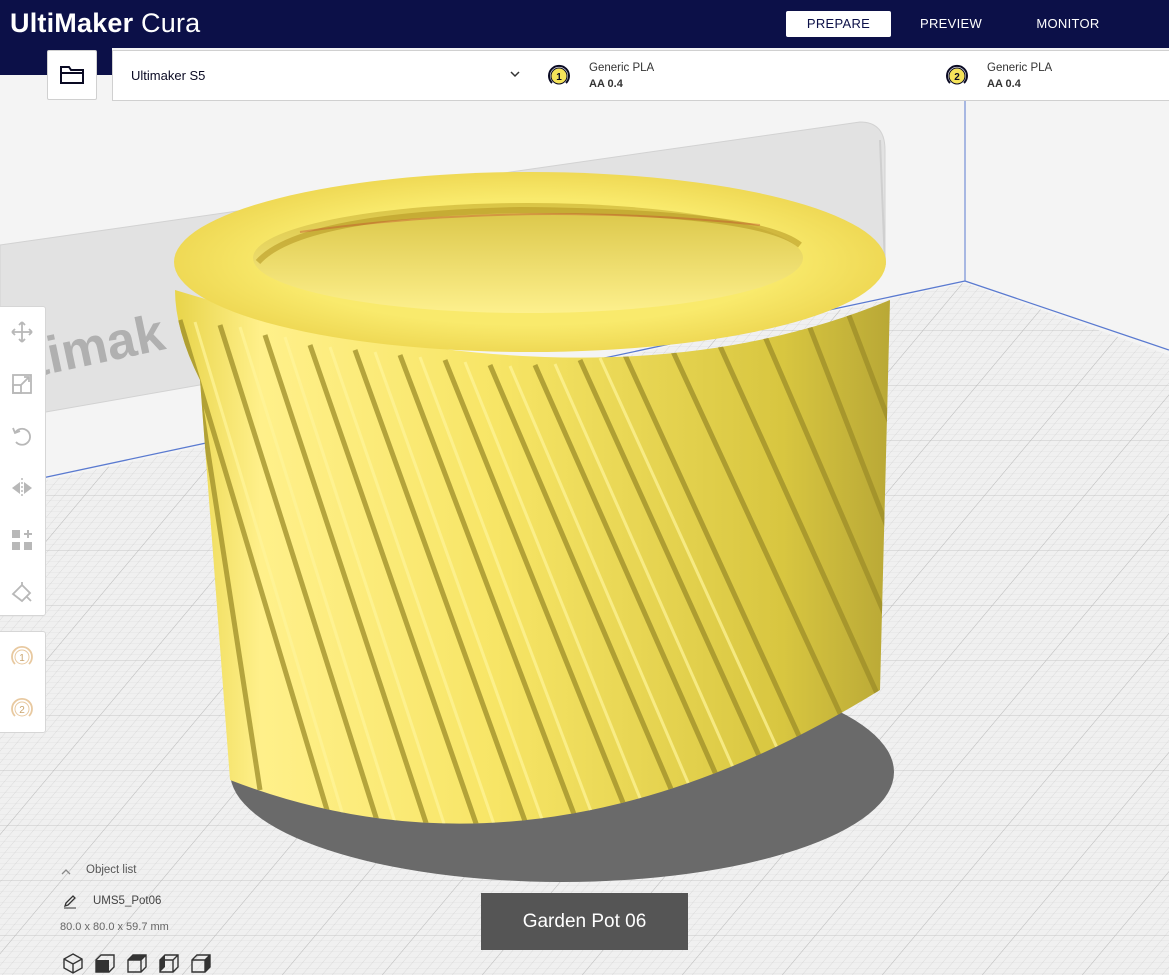  Describe the element at coordinates (66, 872) in the screenshot. I see `chevron-up-icon` at that location.